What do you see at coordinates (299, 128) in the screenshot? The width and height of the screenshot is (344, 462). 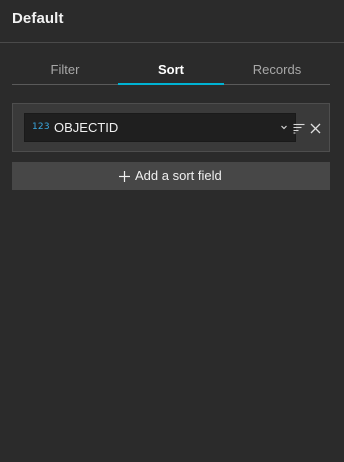 I see `sort-order-icon` at bounding box center [299, 128].